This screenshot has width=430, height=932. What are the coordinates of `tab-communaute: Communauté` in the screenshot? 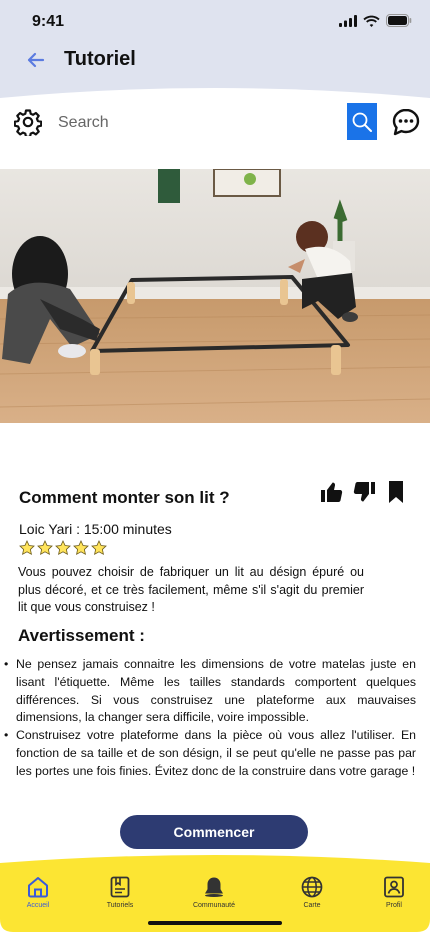 It's located at (214, 895).